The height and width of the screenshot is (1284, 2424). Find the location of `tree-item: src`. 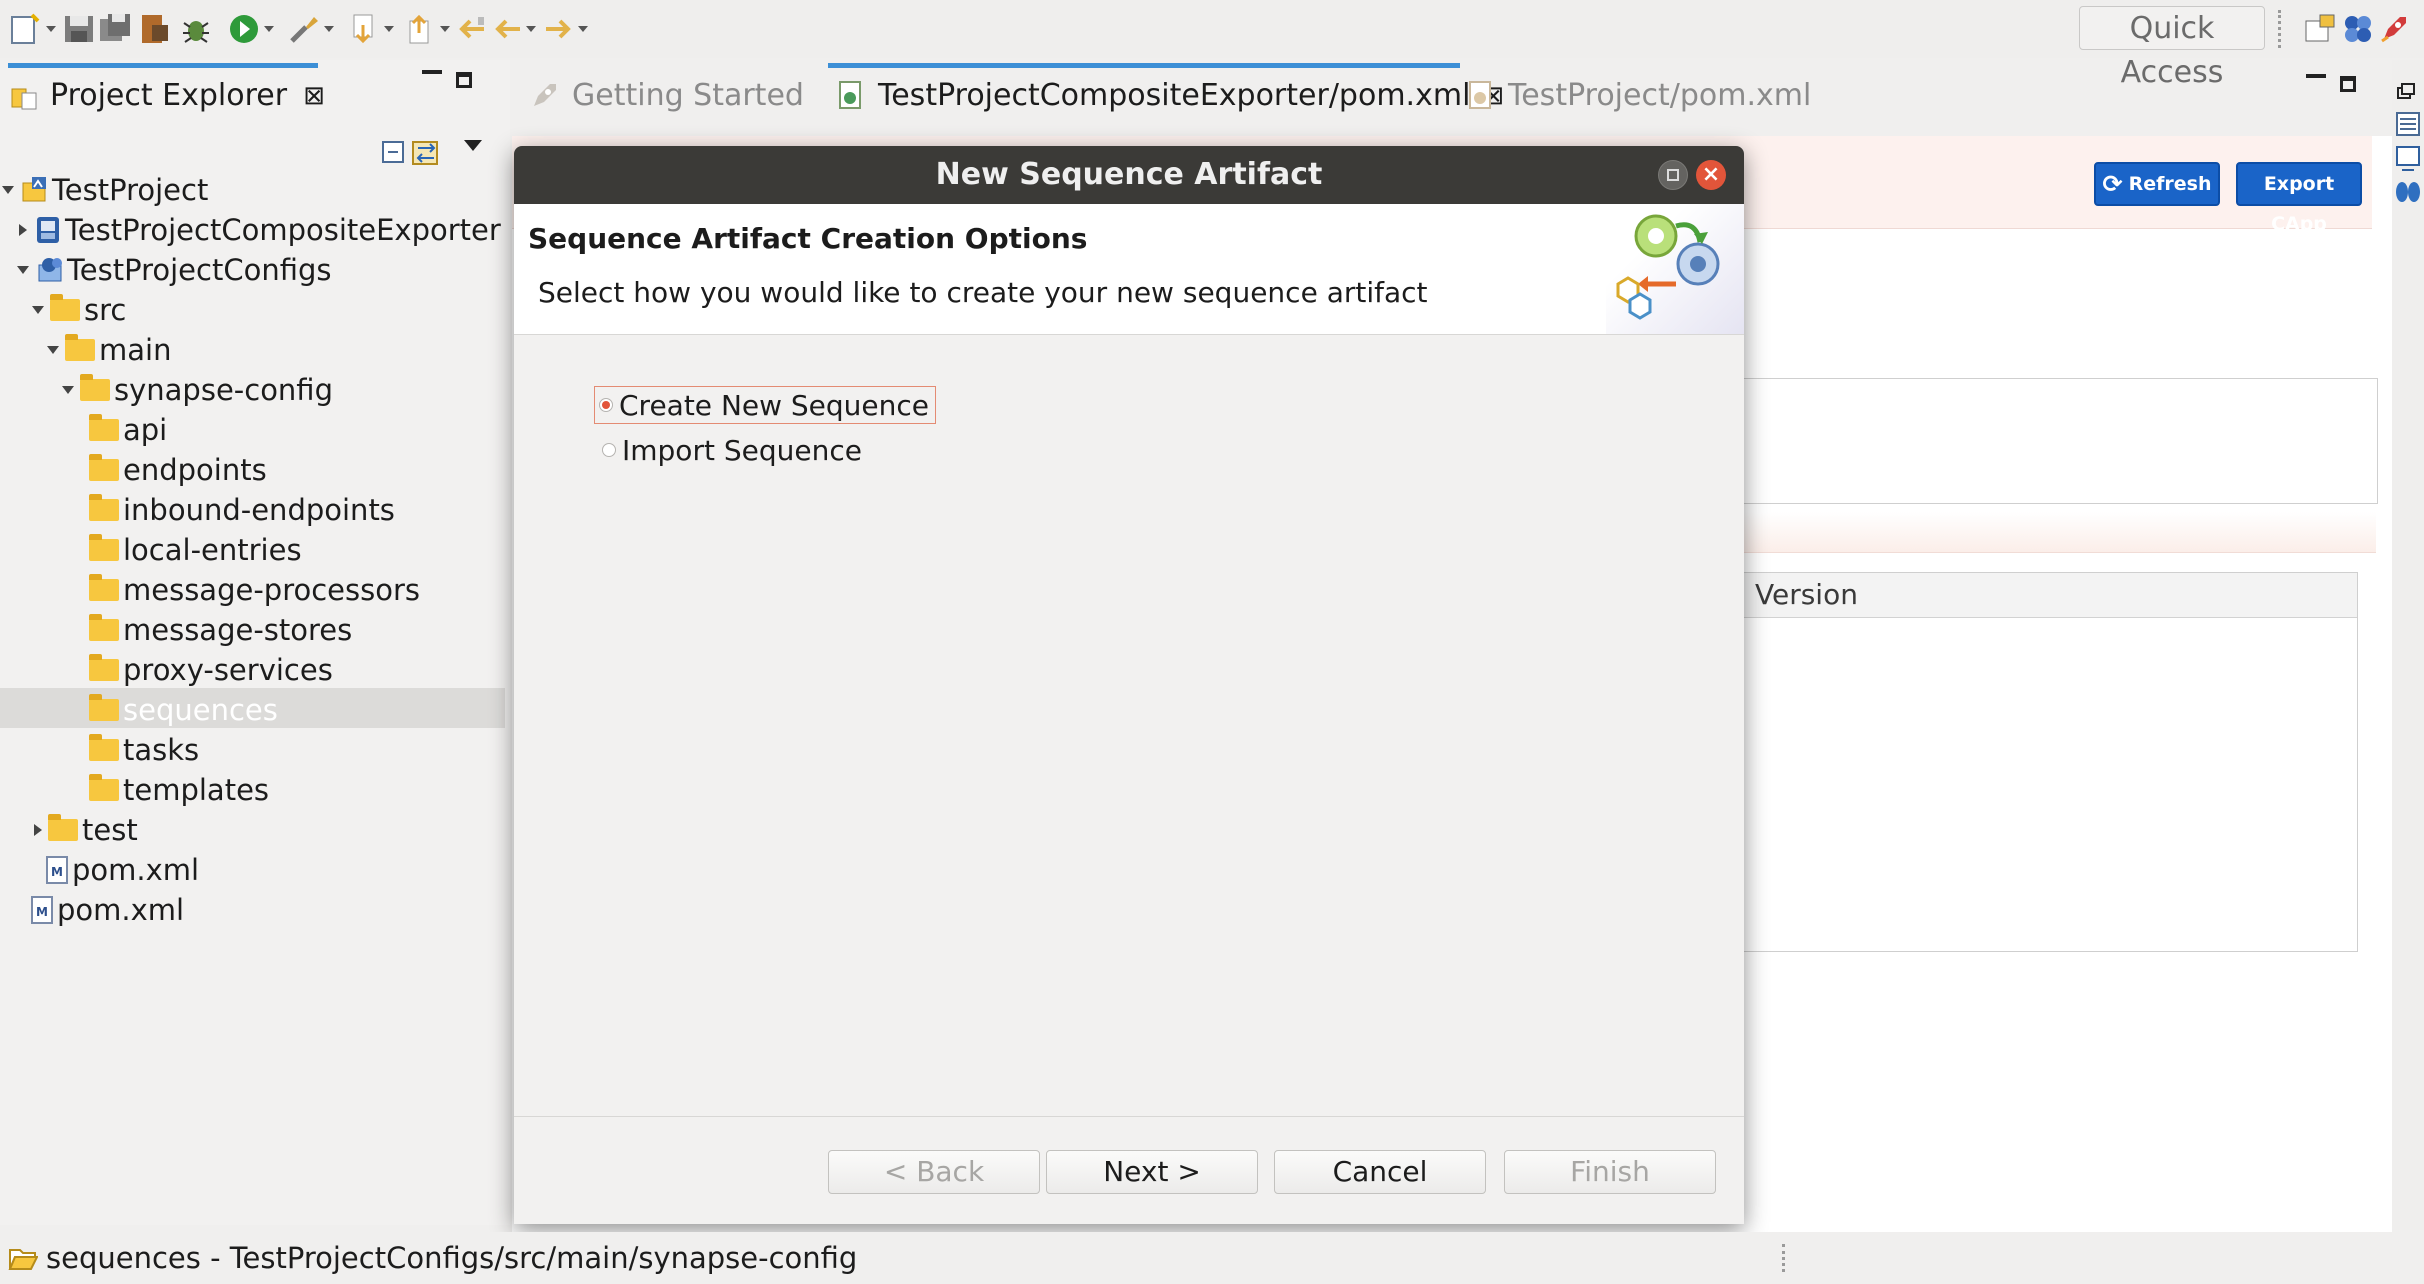

tree-item: src is located at coordinates (79, 310).